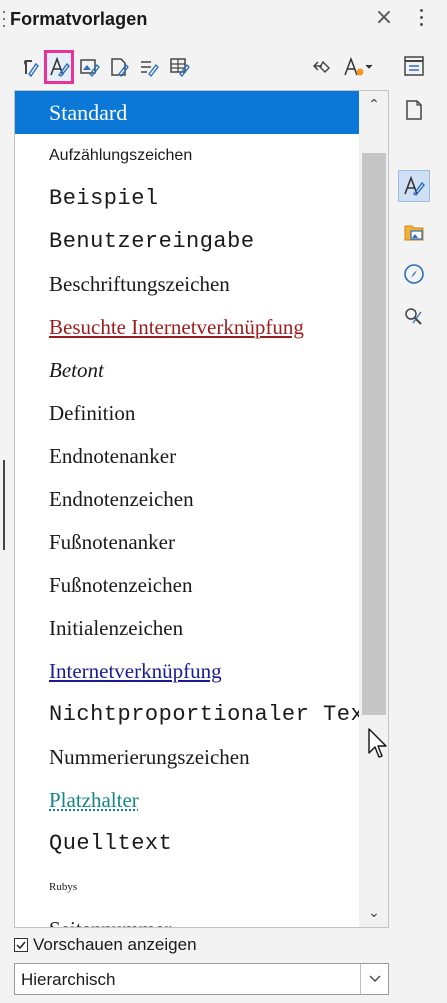 The height and width of the screenshot is (1003, 447). I want to click on style-item: Nichtproportionaler Text, so click(187, 714).